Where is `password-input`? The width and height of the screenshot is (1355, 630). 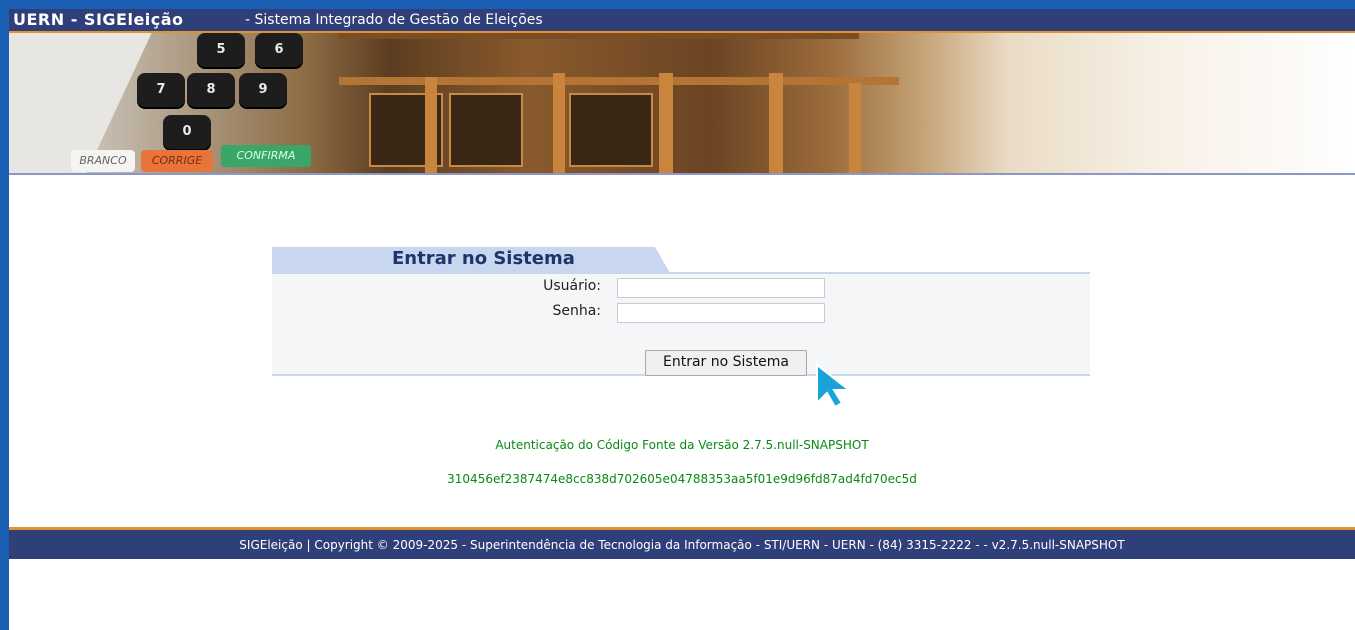
password-input is located at coordinates (721, 313).